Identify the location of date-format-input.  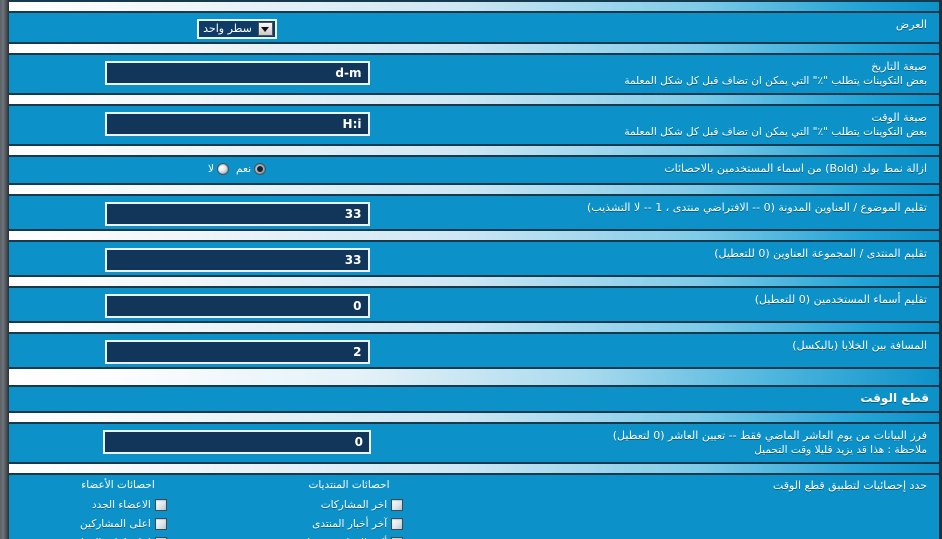
(237, 73).